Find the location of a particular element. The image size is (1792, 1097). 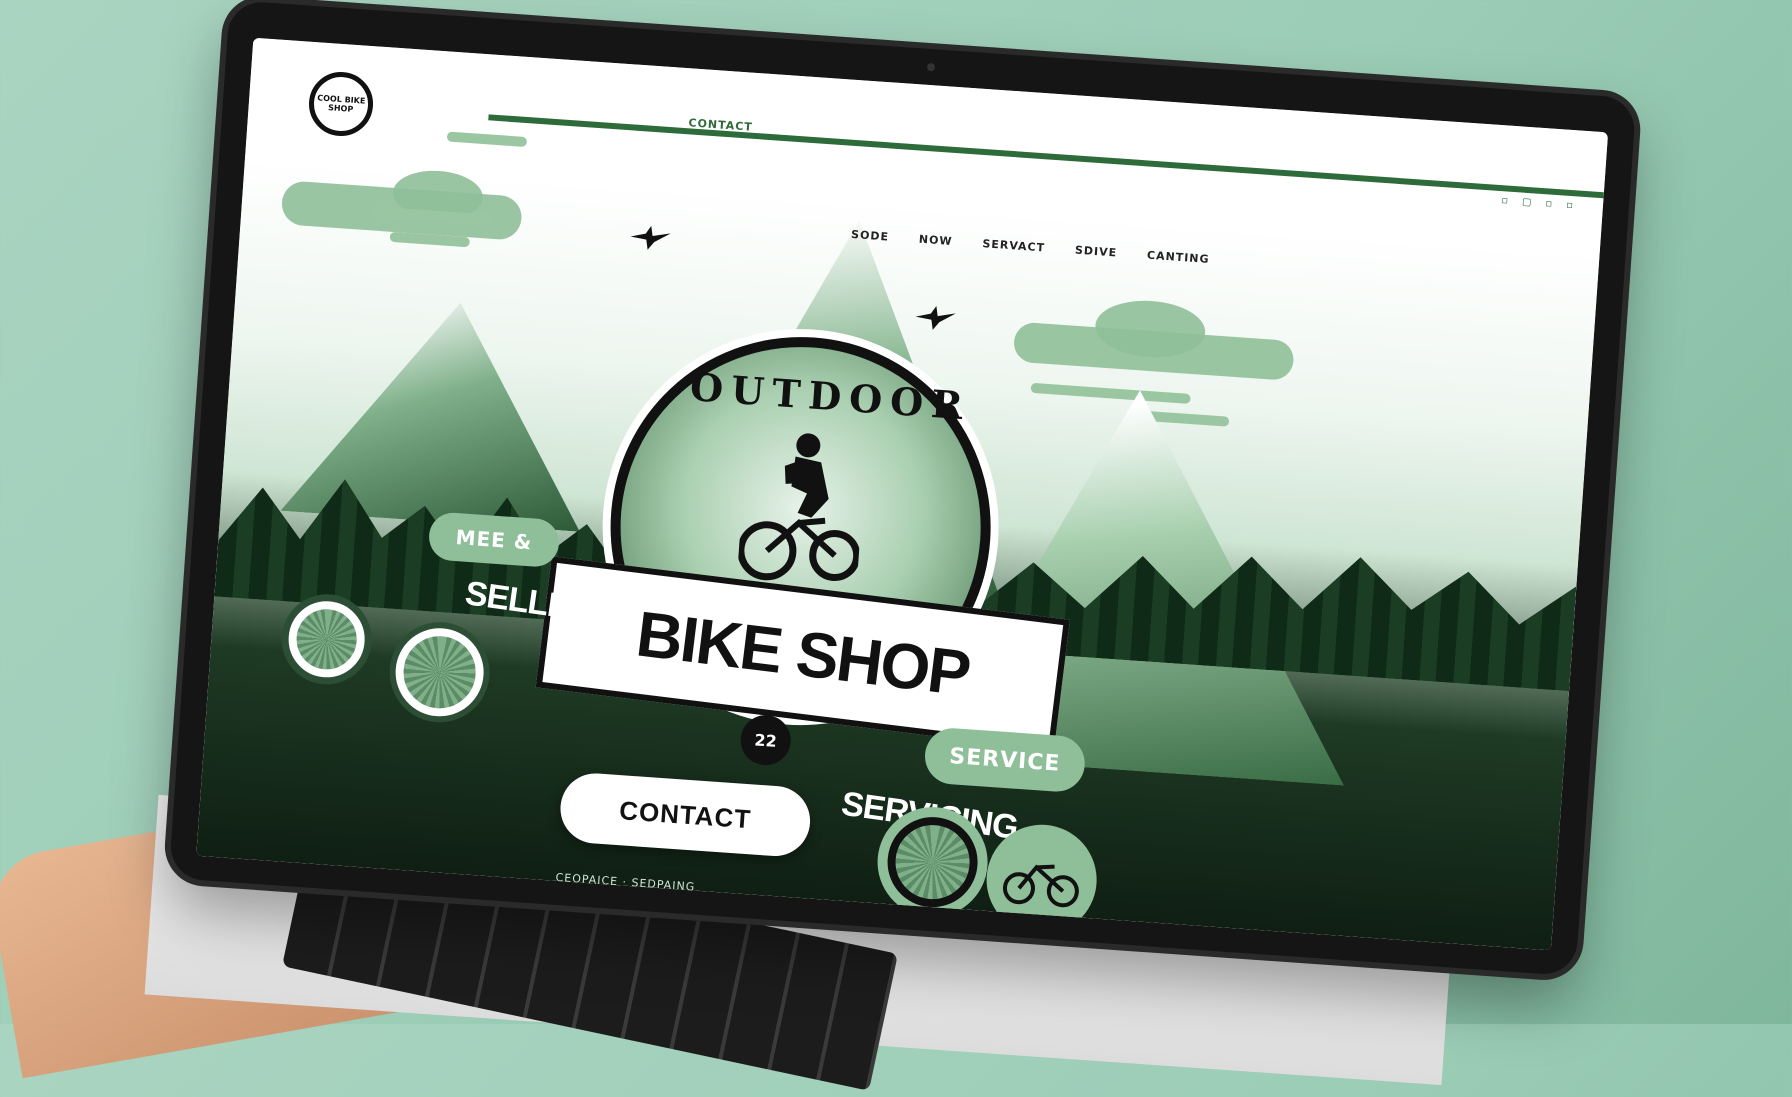

footer-text: CEOPAICE · SEDPAING is located at coordinates (625, 882).